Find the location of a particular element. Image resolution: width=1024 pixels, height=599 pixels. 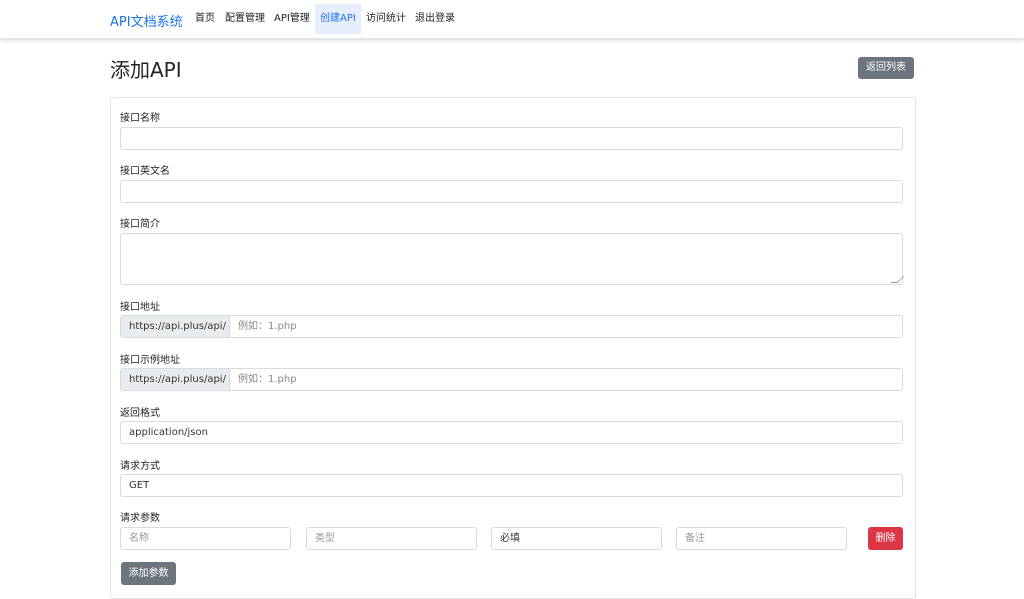

request-method-label: 请求方式 is located at coordinates (140, 466).